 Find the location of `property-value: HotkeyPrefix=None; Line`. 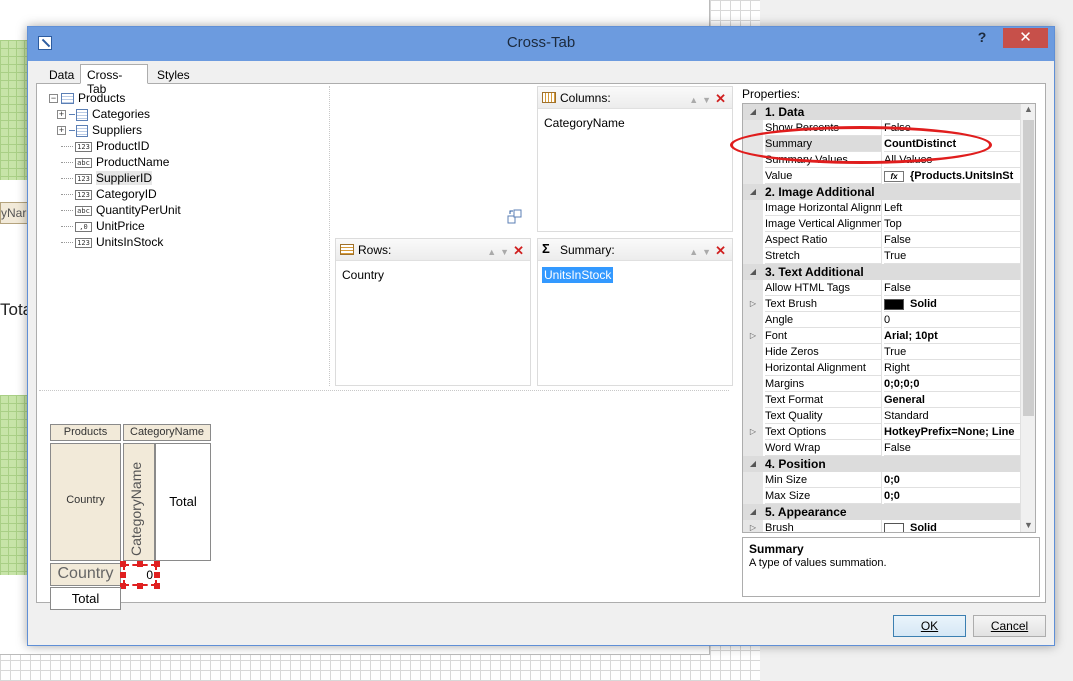

property-value: HotkeyPrefix=None; Line is located at coordinates (953, 432).